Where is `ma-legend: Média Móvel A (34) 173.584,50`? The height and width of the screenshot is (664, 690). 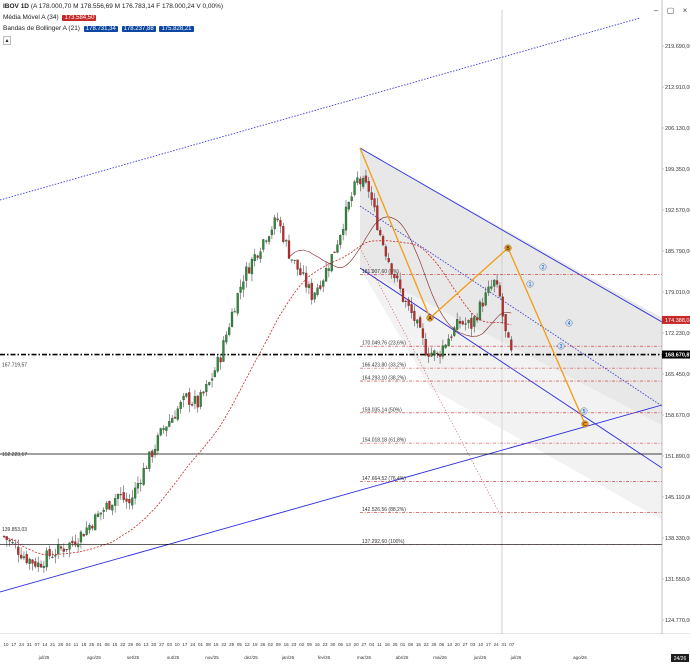
ma-legend: Média Móvel A (34) 173.584,50 is located at coordinates (50, 17).